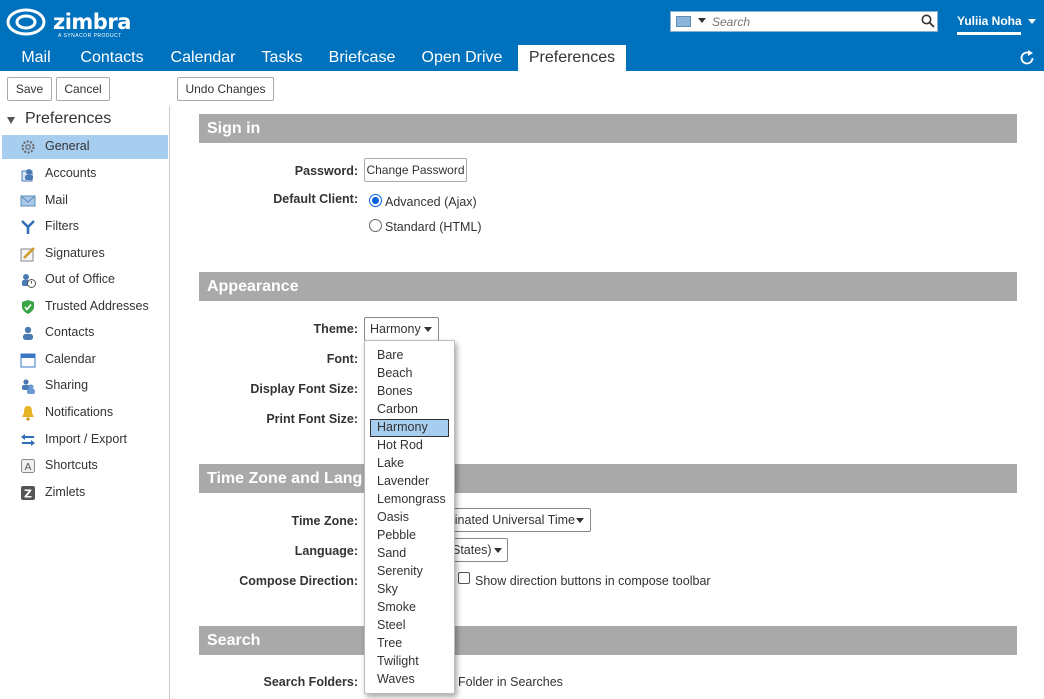  Describe the element at coordinates (409, 374) in the screenshot. I see `theme-option-beach: Beach` at that location.